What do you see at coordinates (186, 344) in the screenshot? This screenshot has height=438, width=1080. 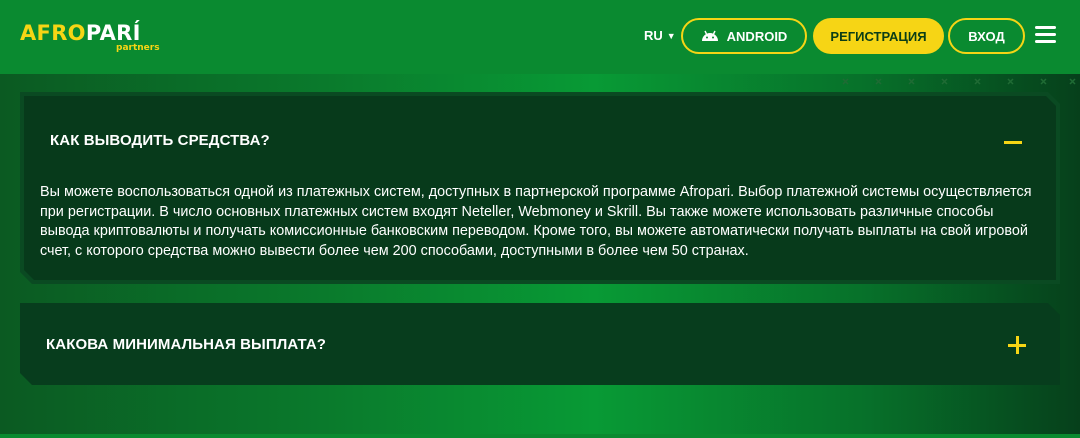 I see `faq-question: КАКОВА МИНИМАЛЬНАЯ ВЫПЛАТА?` at bounding box center [186, 344].